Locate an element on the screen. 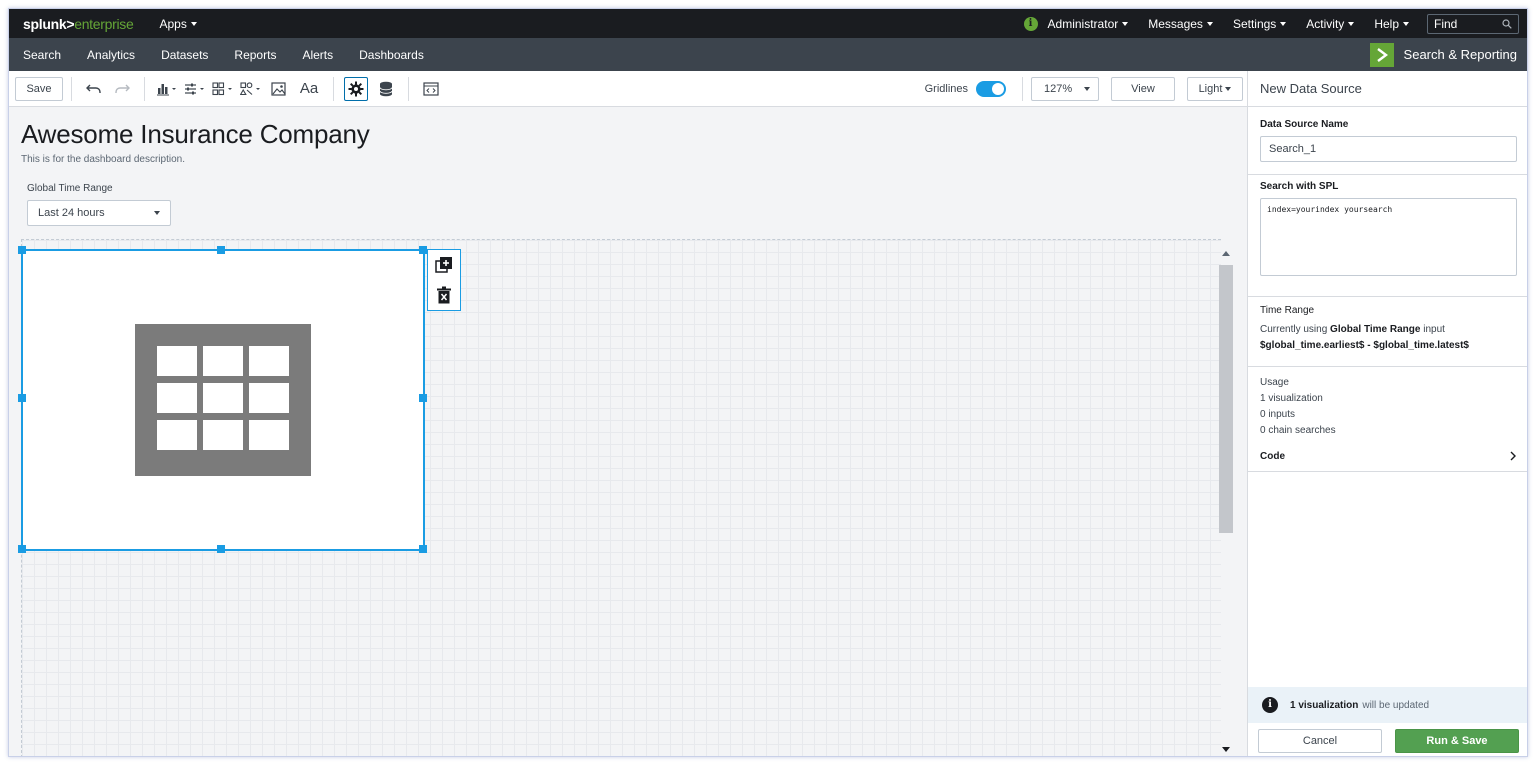 This screenshot has width=1536, height=765. spl-query-input: index=yourindex yoursearch is located at coordinates (1388, 237).